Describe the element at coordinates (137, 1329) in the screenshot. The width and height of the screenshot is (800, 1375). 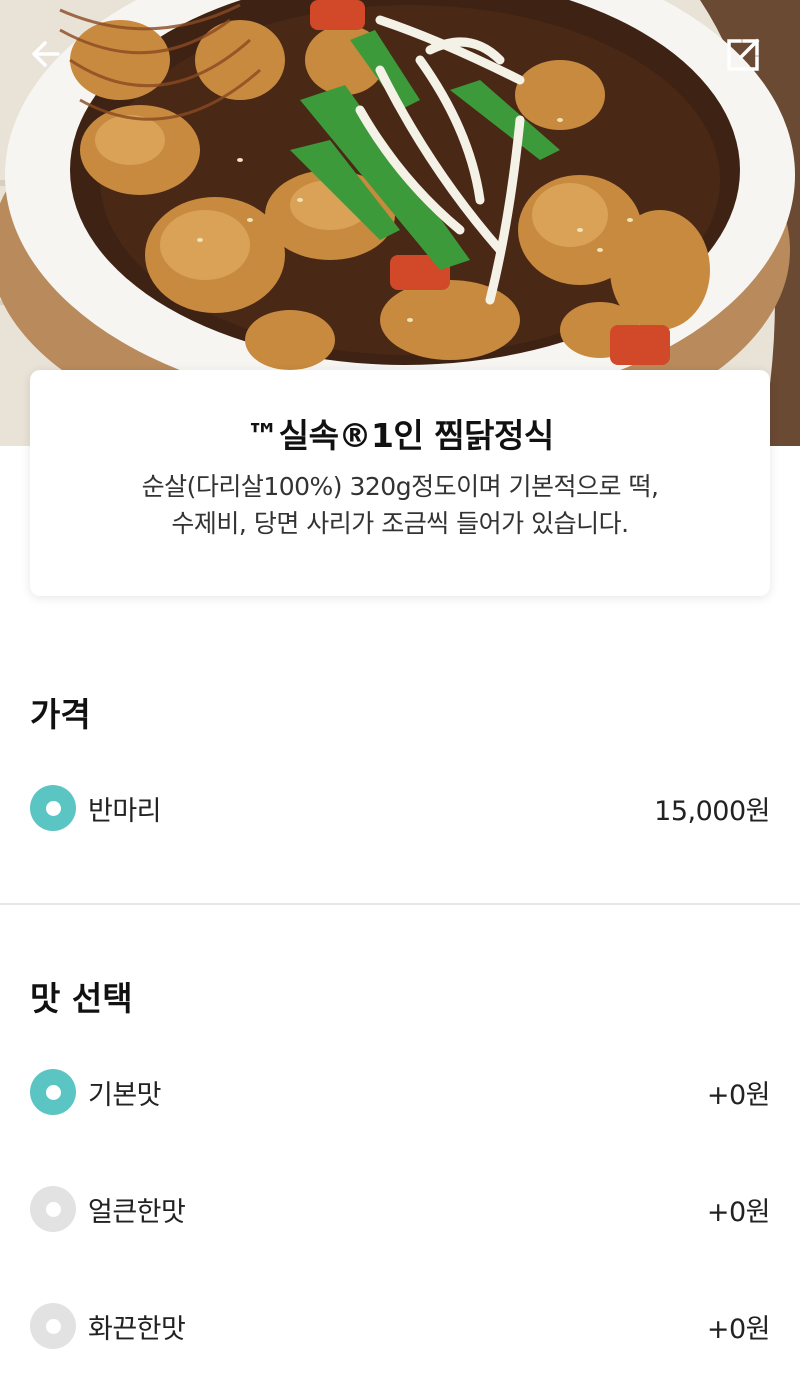
I see `option-label: 화끈한맛` at that location.